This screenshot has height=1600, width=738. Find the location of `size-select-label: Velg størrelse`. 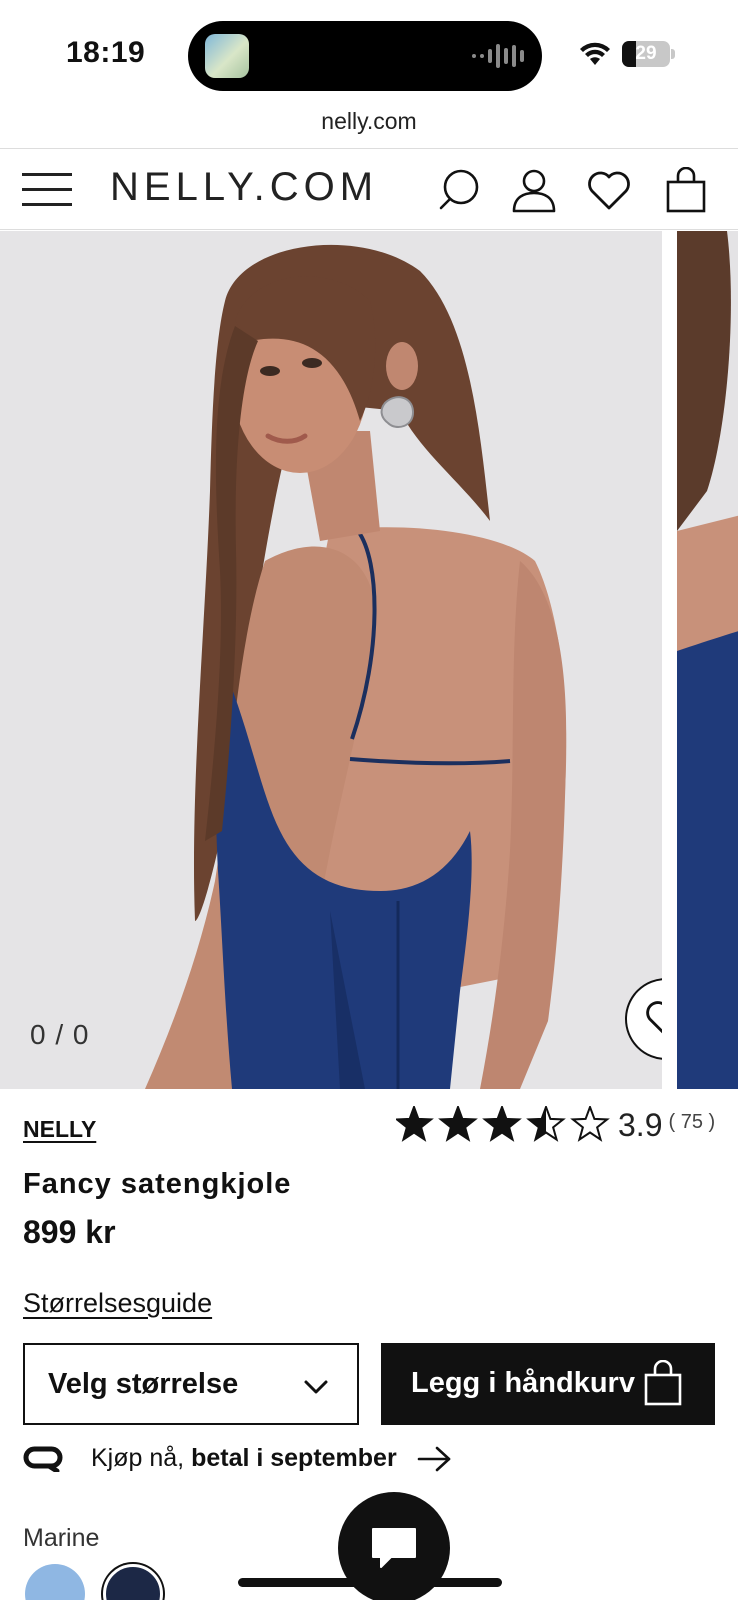

size-select-label: Velg størrelse is located at coordinates (143, 1384).